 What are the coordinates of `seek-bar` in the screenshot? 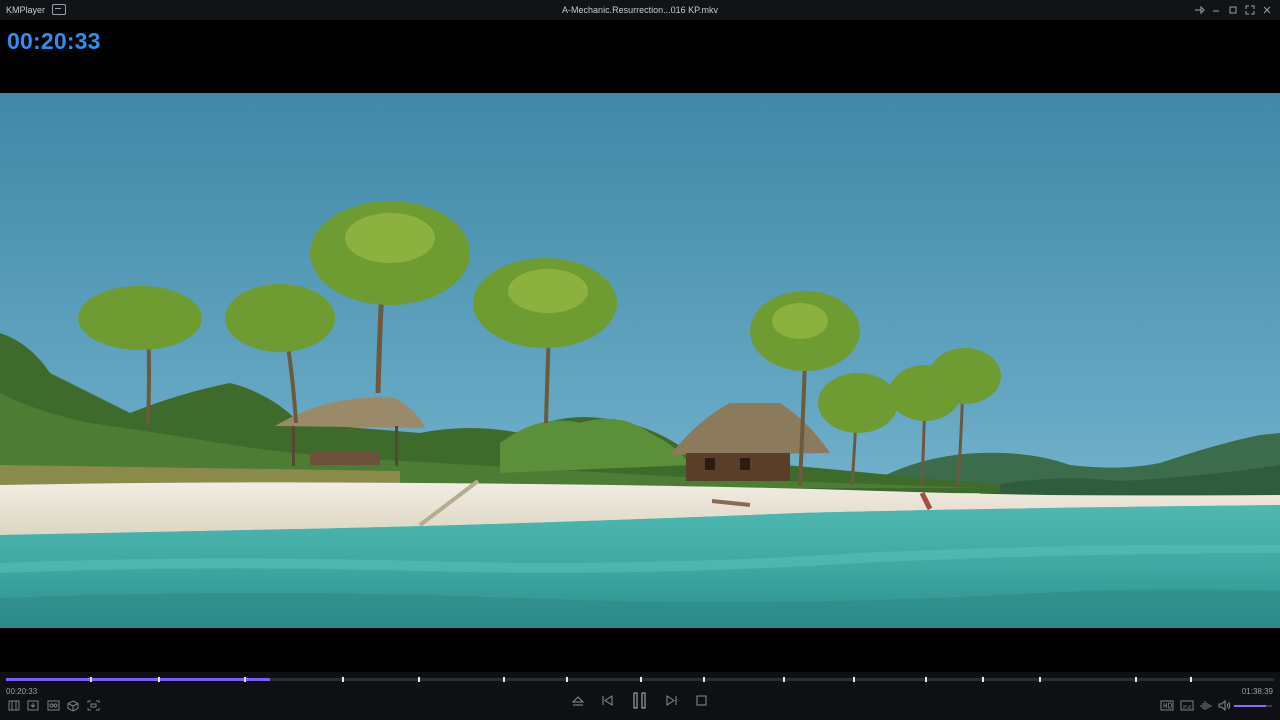 It's located at (640, 679).